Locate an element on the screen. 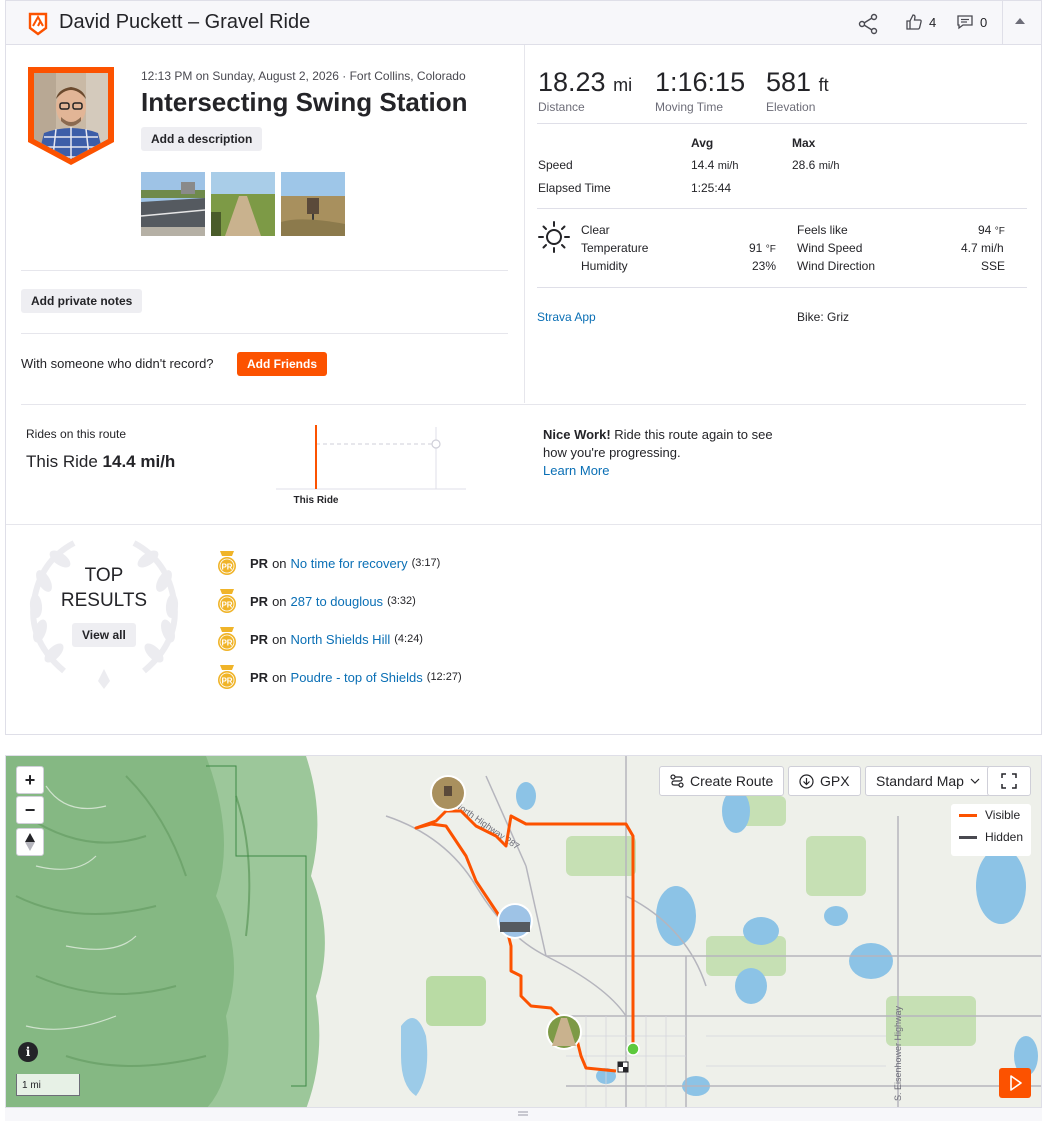 This screenshot has width=1051, height=1121. segment-time: (3:17) is located at coordinates (426, 563).